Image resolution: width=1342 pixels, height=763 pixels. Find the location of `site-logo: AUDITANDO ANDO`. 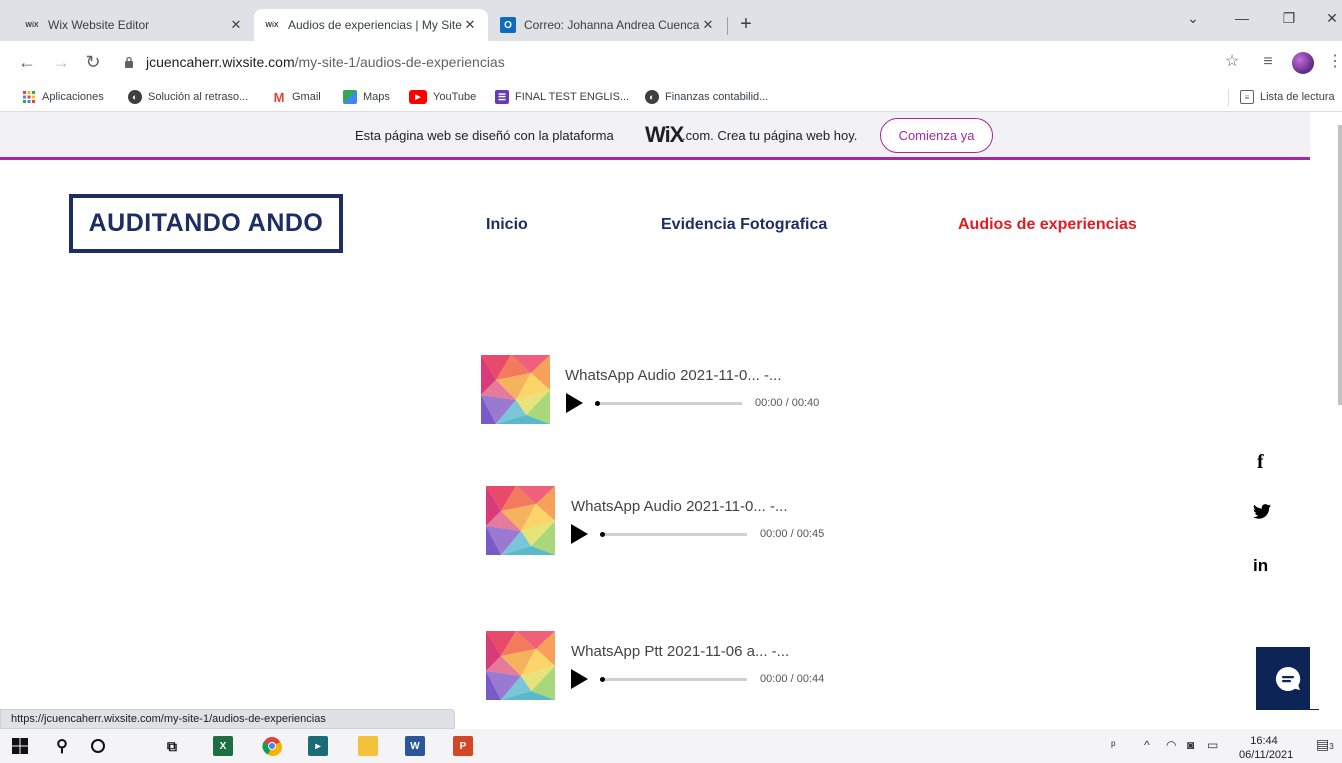

site-logo: AUDITANDO ANDO is located at coordinates (206, 223).